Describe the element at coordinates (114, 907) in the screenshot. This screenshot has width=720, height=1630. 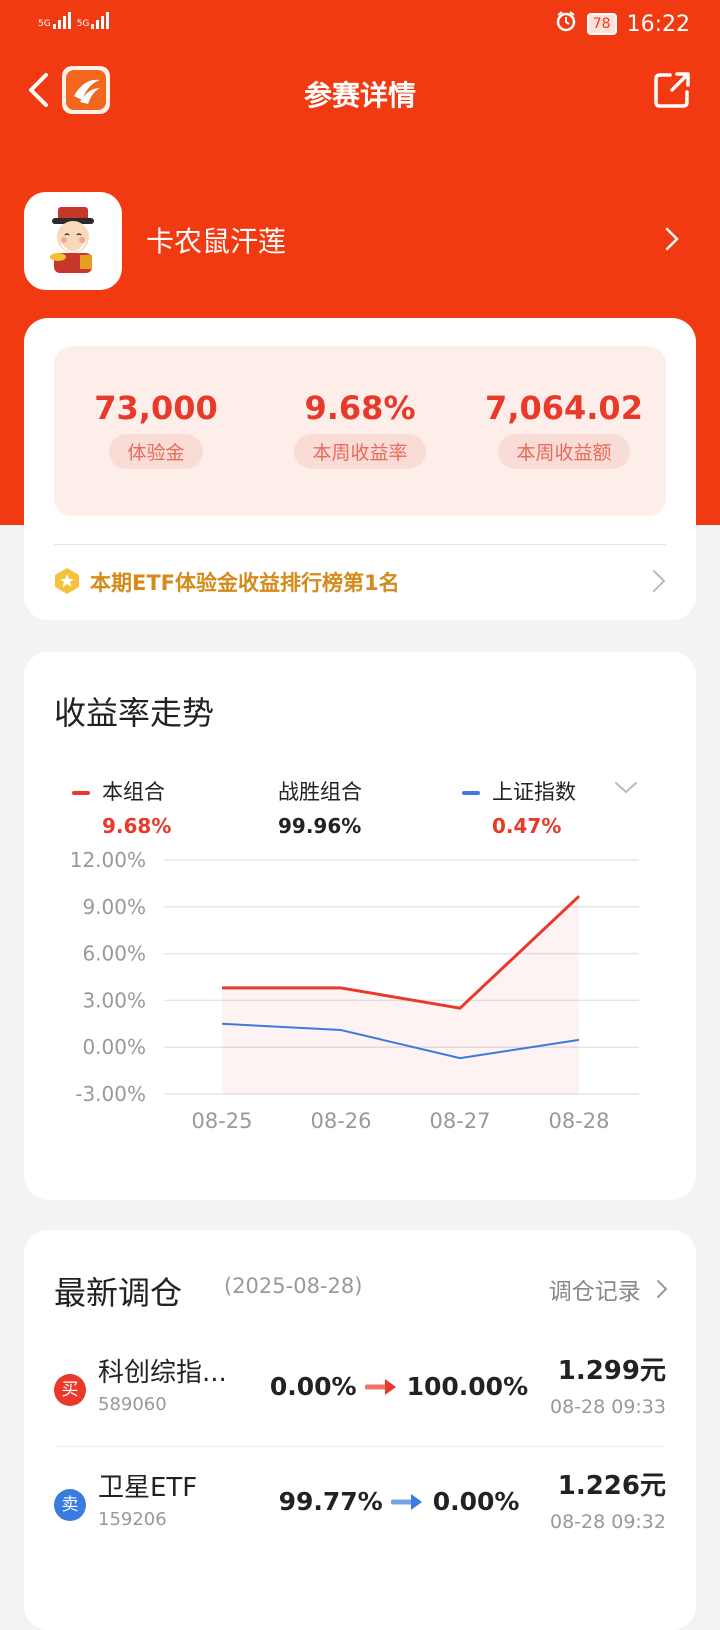
I see `y-tick-label: 9.00%` at that location.